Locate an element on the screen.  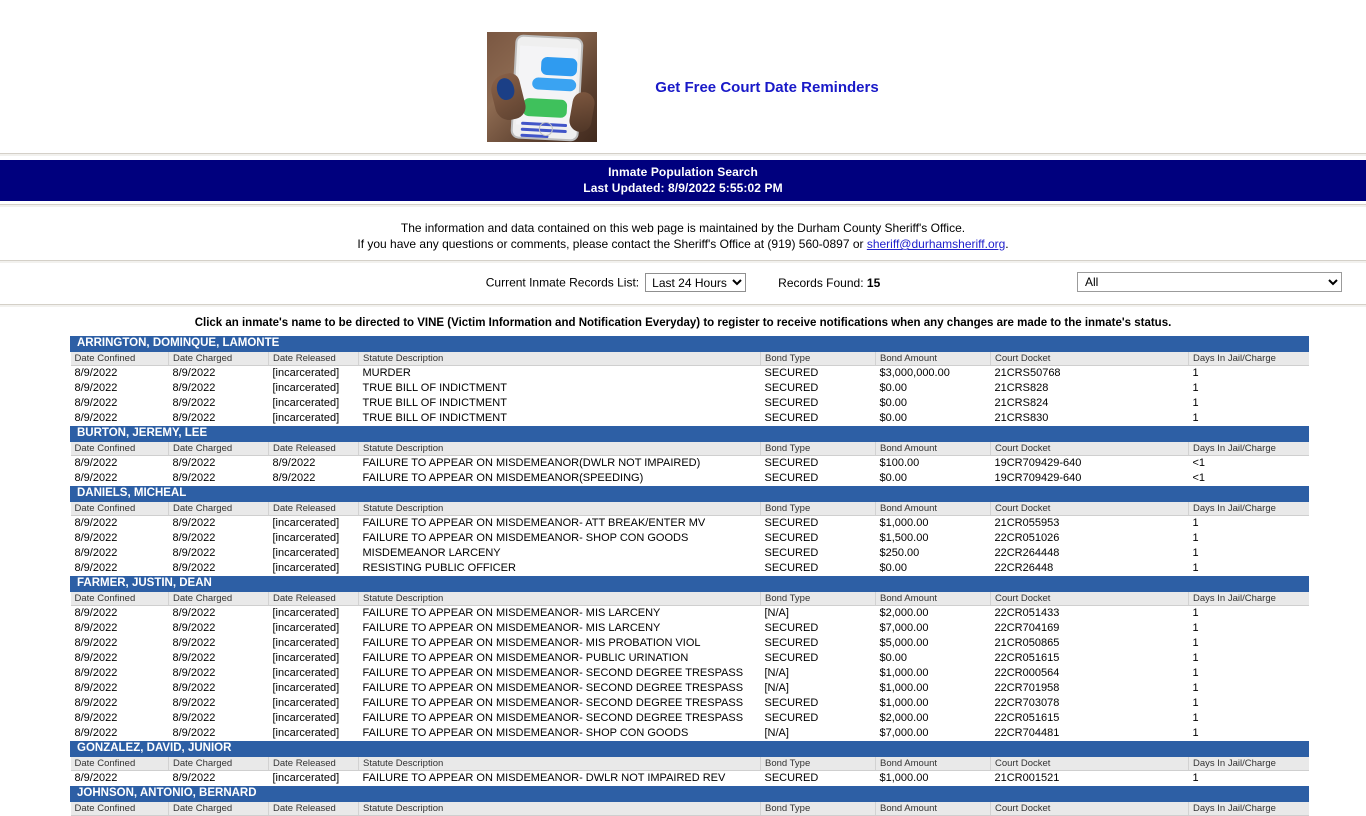
inmate-filter-select: All is located at coordinates (1209, 282).